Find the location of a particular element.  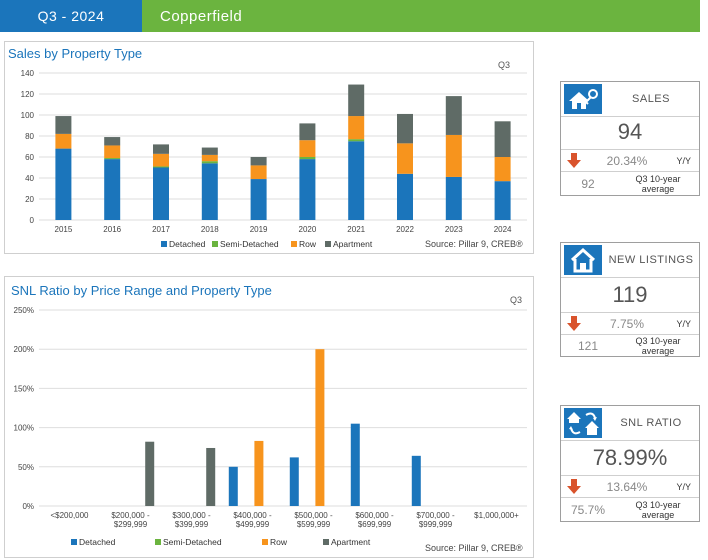

legend-swatch-detached is located at coordinates (164, 244).